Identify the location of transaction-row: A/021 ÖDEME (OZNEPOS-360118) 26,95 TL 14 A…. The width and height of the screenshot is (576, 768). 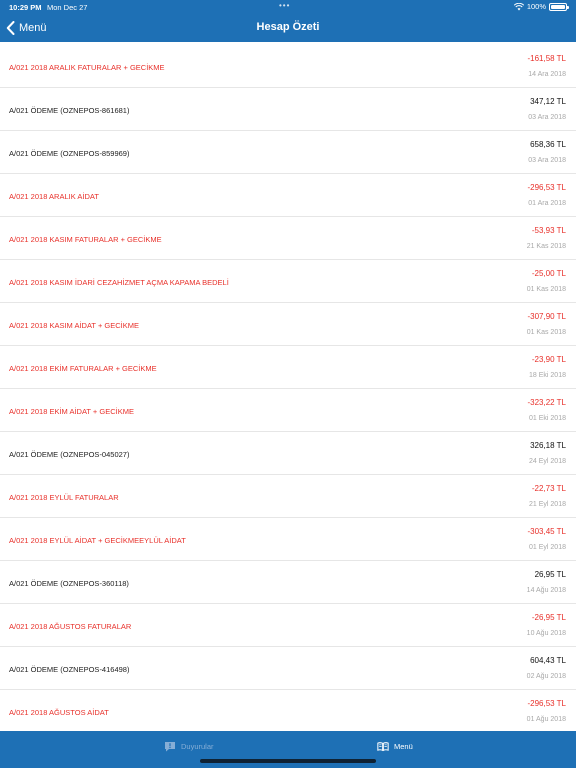
(288, 582).